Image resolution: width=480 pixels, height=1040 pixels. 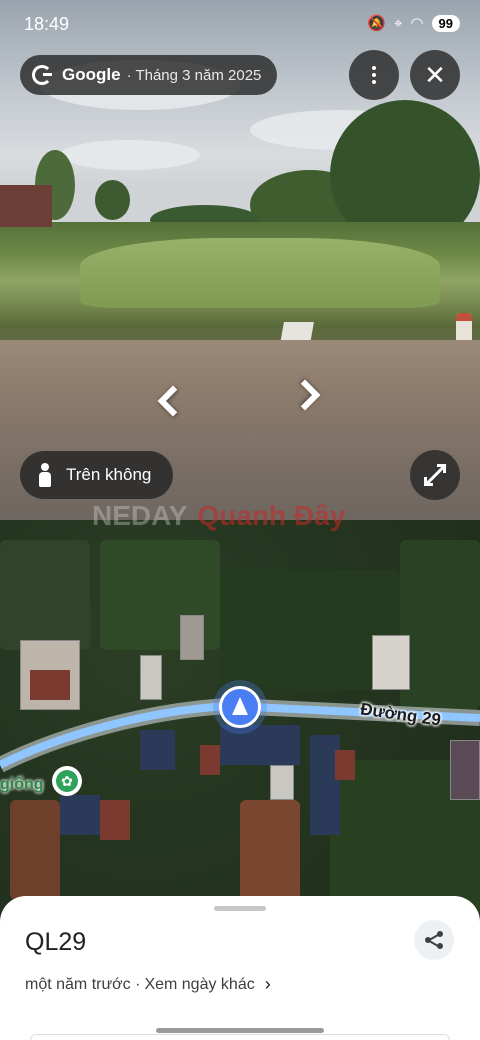 I want to click on expand-icon, so click(x=435, y=475).